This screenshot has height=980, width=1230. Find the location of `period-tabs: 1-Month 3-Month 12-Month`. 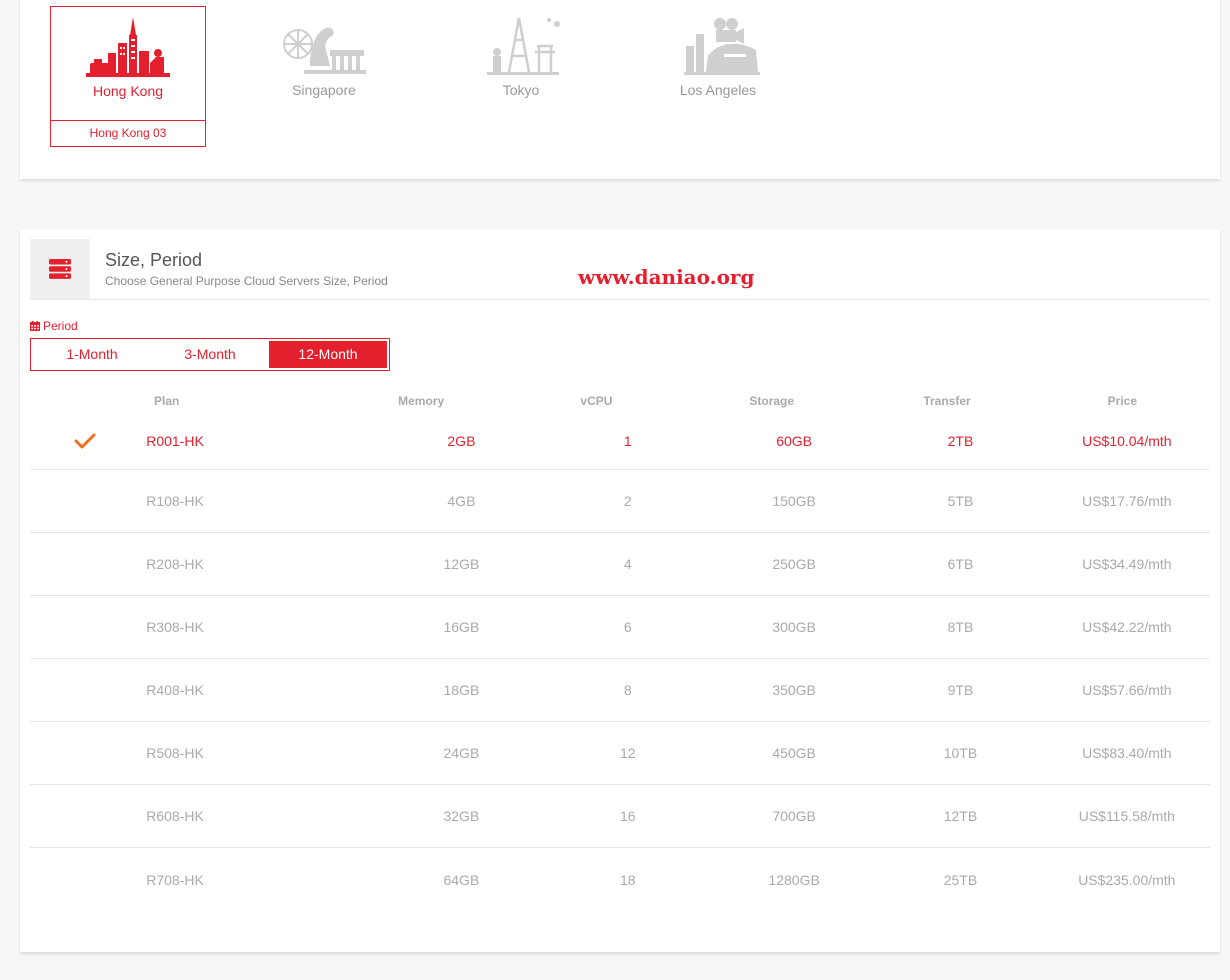

period-tabs: 1-Month 3-Month 12-Month is located at coordinates (210, 354).